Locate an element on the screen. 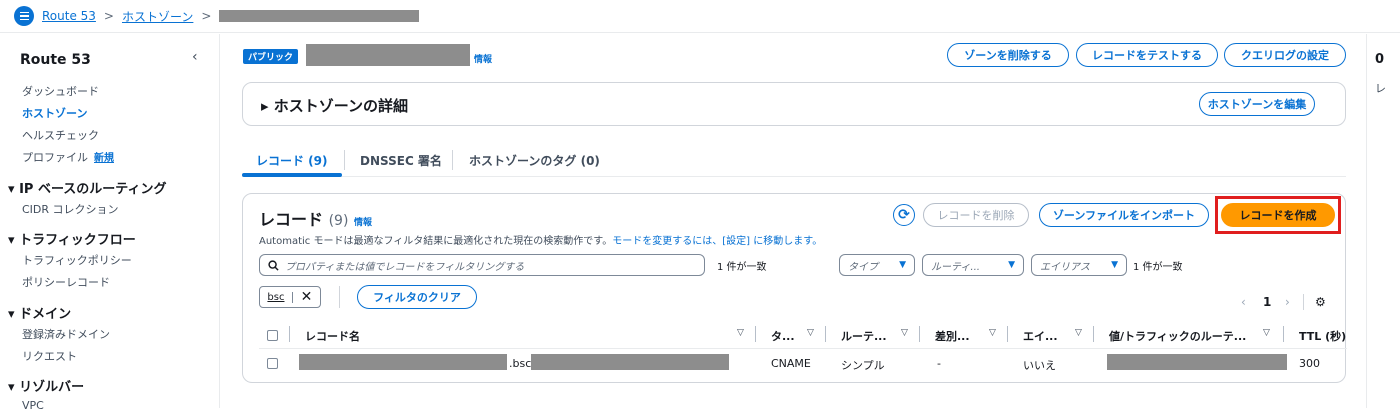 The image size is (1400, 412). chevron-right-icon: > is located at coordinates (108, 16).